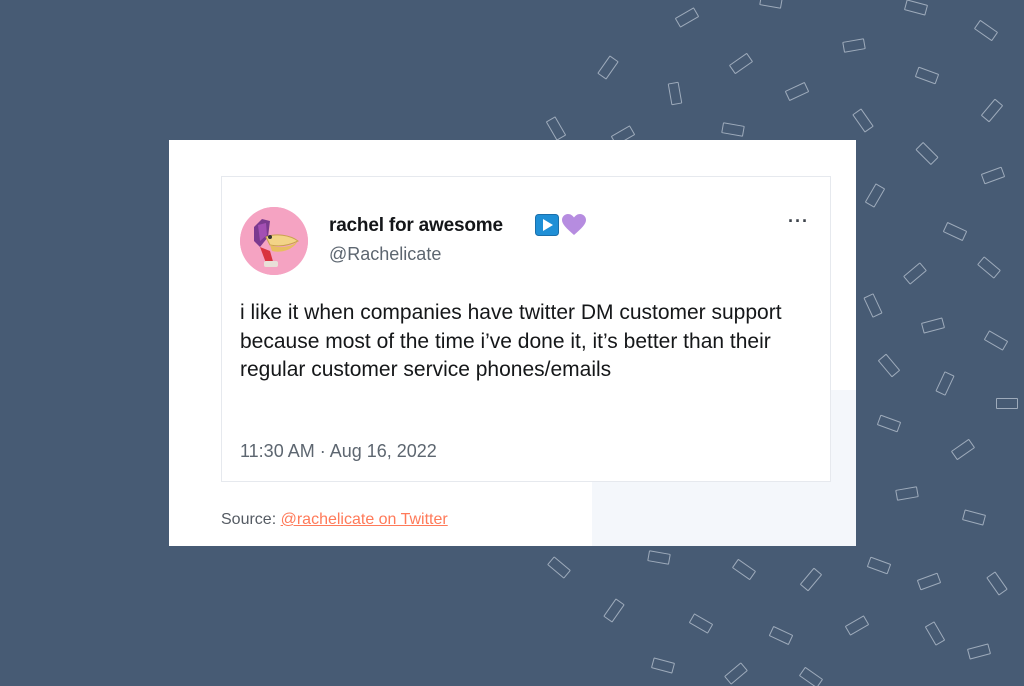  Describe the element at coordinates (547, 227) in the screenshot. I see `play-button-emoji-icon` at that location.